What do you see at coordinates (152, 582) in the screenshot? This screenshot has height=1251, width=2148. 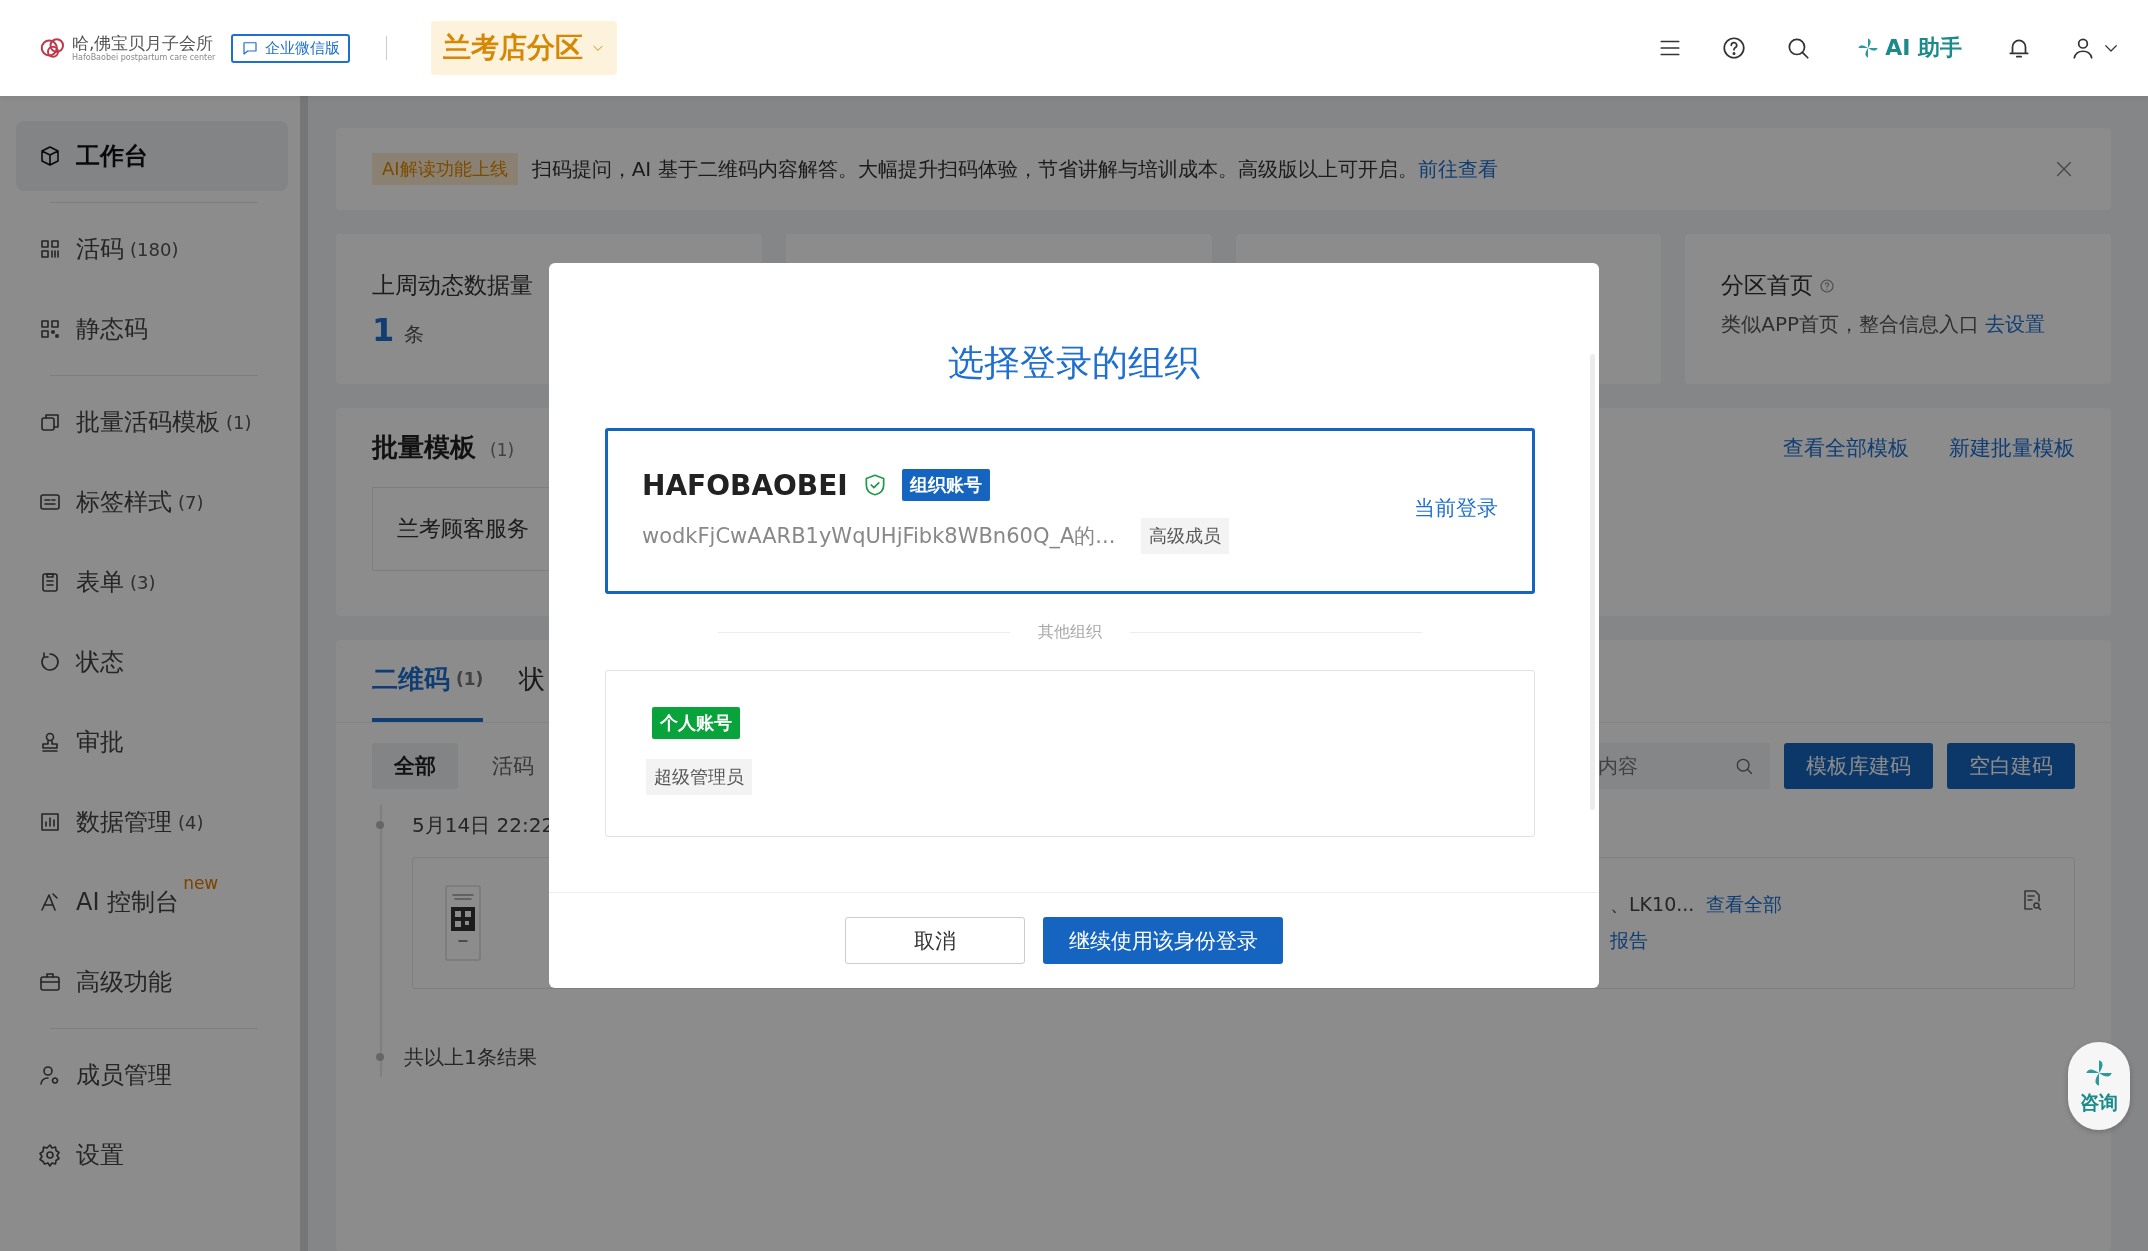 I see `sidebar-item: 表单 (3)` at bounding box center [152, 582].